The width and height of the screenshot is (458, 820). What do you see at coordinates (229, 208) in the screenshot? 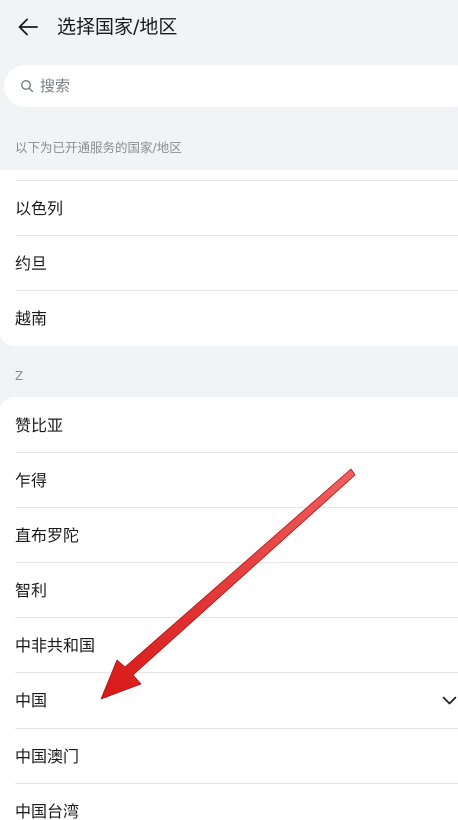
I see `country-item-israel: 以色列` at bounding box center [229, 208].